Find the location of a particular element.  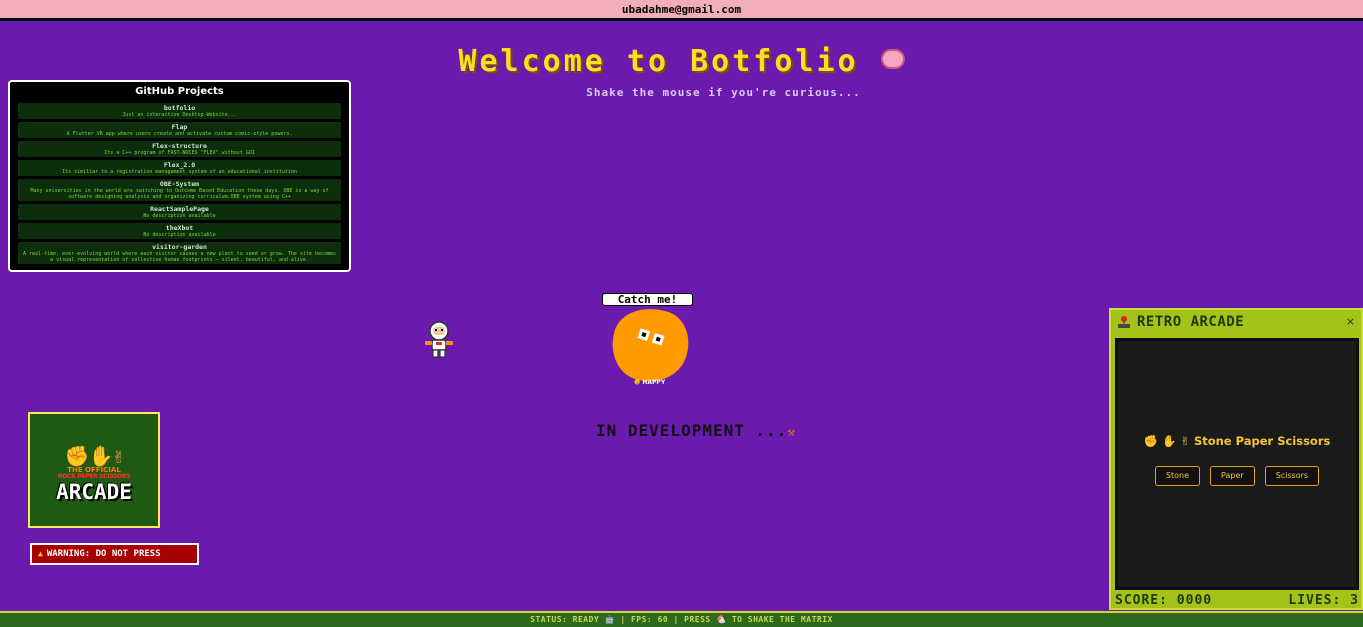

warning-button: ▲ WARNING: DO NOT PRESS is located at coordinates (114, 554).